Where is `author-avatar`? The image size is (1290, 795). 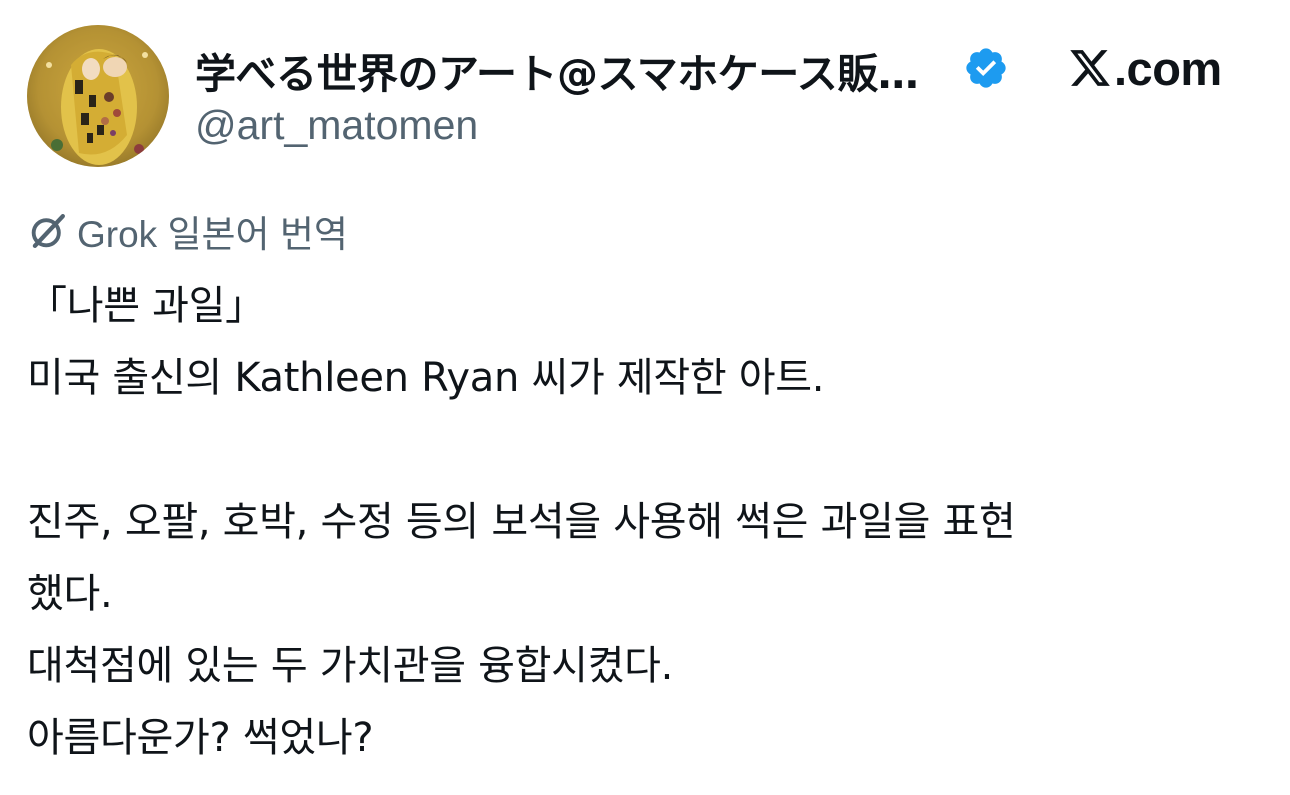
author-avatar is located at coordinates (98, 96).